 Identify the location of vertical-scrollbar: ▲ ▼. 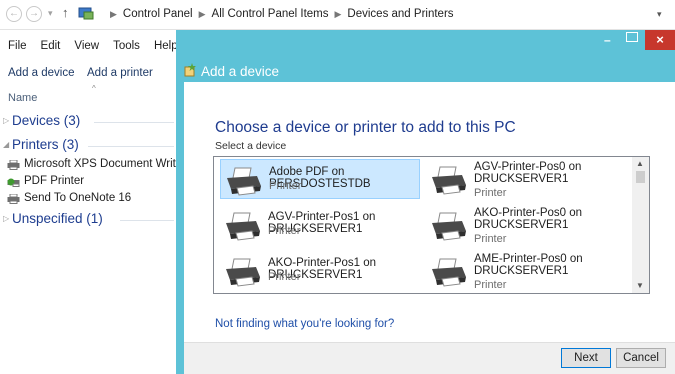
(640, 225).